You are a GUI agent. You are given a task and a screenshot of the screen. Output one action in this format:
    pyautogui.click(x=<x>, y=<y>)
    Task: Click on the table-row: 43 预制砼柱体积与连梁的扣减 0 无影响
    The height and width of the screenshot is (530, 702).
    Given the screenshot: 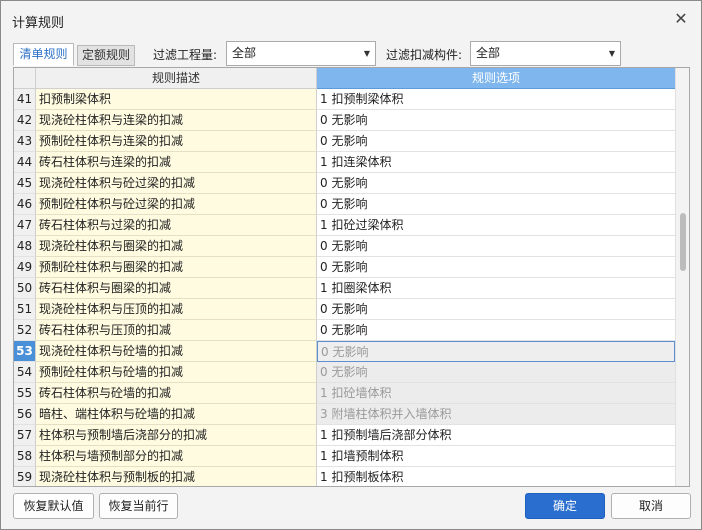 What is the action you would take?
    pyautogui.click(x=344, y=141)
    